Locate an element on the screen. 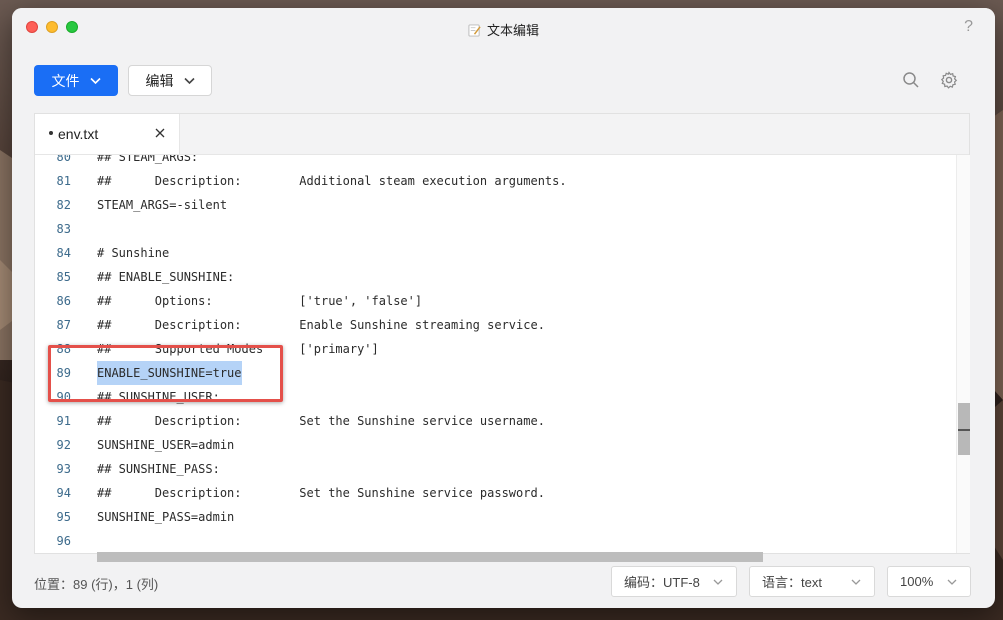 The image size is (1003, 620). line-number: 83 is located at coordinates (63, 229).